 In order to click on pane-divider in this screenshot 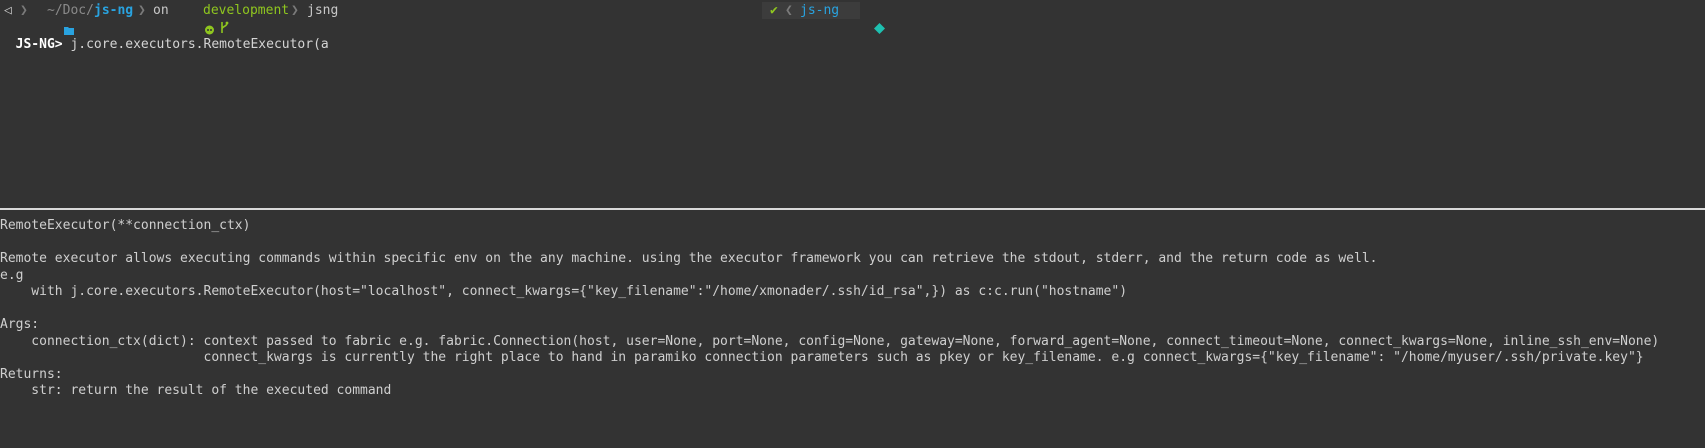, I will do `click(852, 209)`.